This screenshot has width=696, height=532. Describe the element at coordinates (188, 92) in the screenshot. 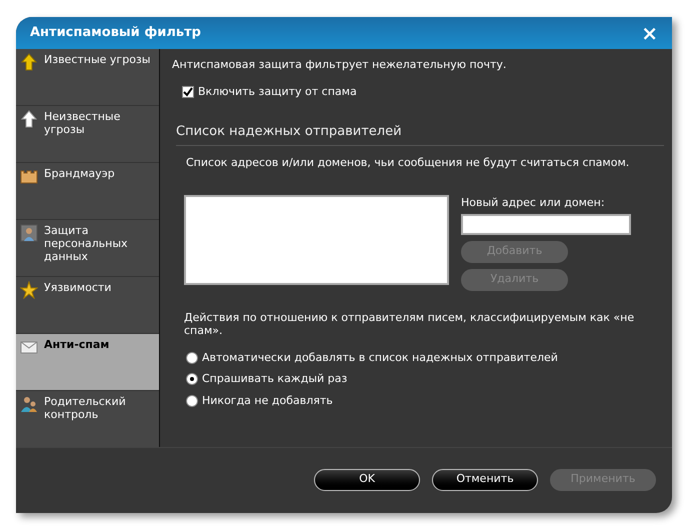

I see `checkbox` at that location.